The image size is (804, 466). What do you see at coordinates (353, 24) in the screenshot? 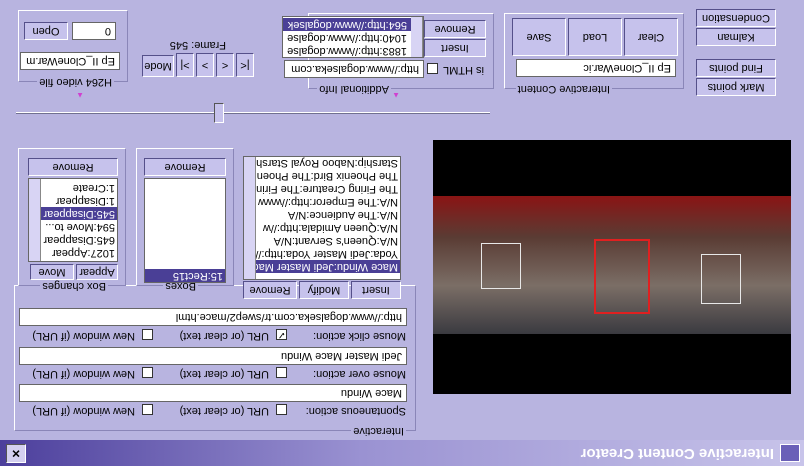
I see `additional-info-list-item: 564:http://www.dogalsek` at bounding box center [353, 24].